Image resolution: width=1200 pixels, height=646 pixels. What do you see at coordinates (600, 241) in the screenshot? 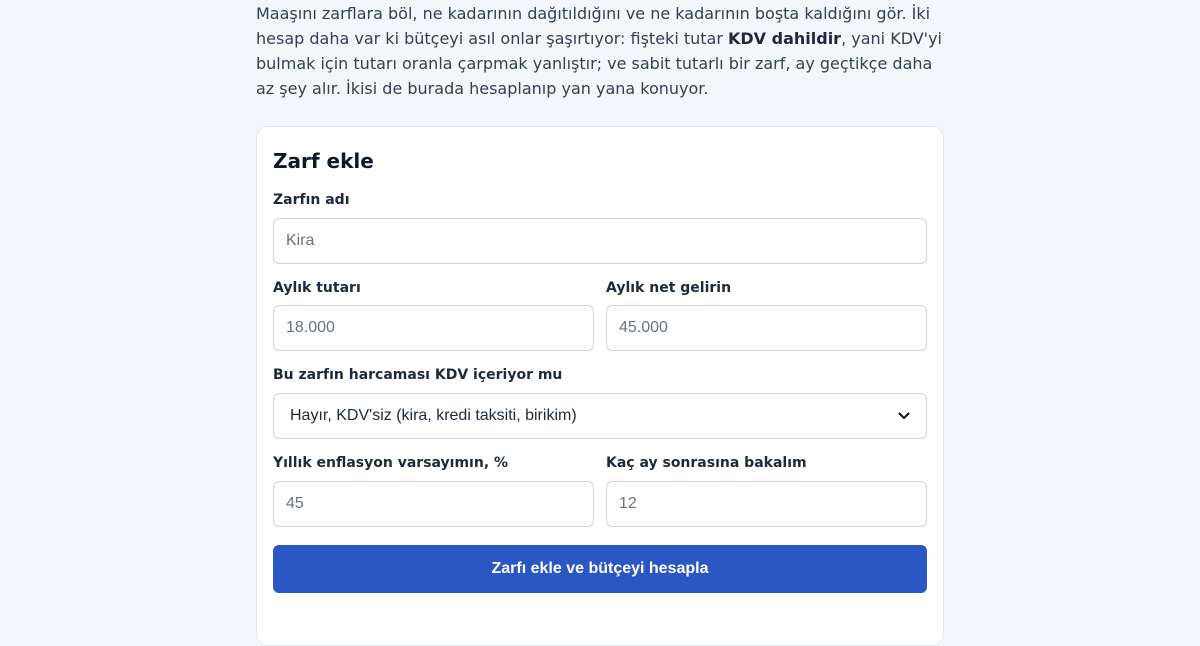
I see `envelope-name-input` at bounding box center [600, 241].